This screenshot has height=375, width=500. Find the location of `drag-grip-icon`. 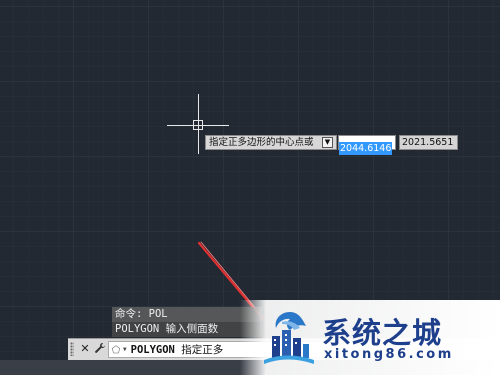

drag-grip-icon is located at coordinates (72, 349).